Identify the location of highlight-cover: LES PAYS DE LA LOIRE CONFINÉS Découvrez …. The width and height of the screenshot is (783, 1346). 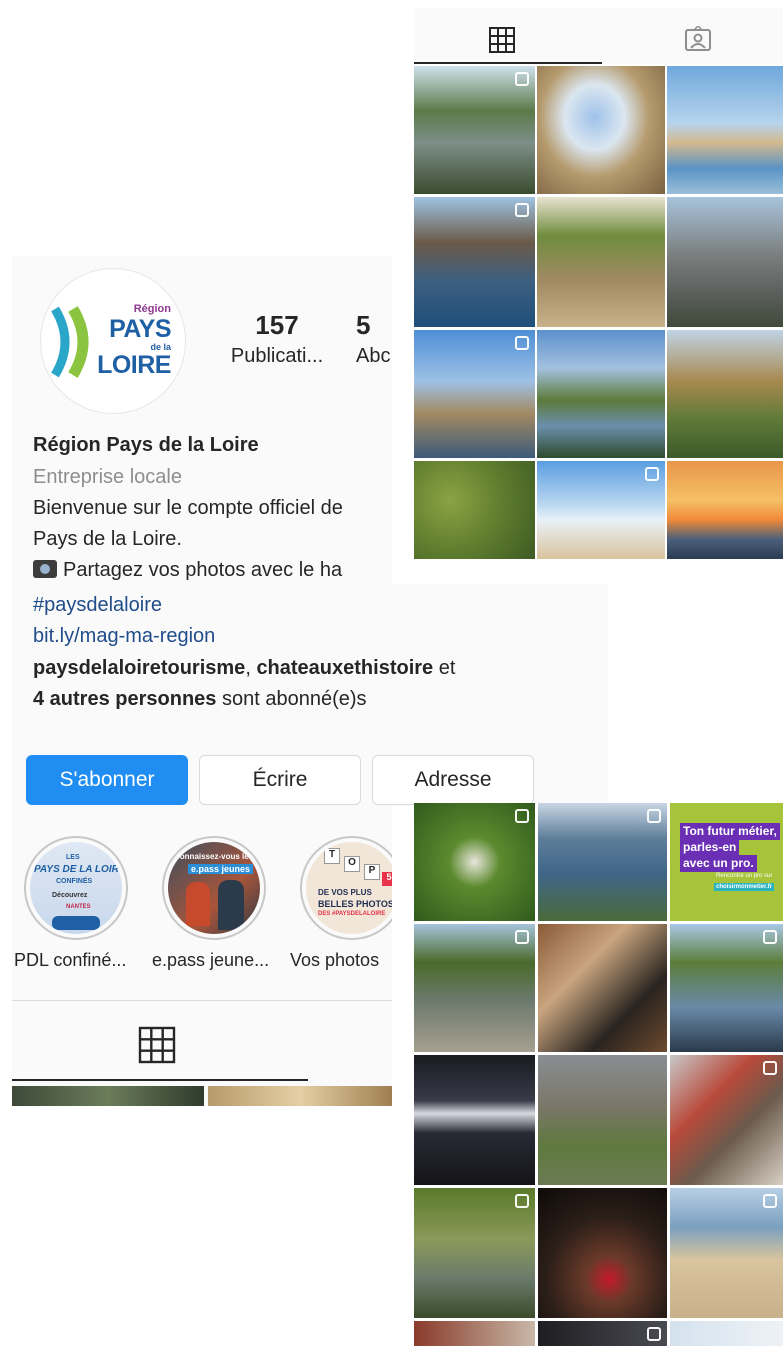
(76, 888).